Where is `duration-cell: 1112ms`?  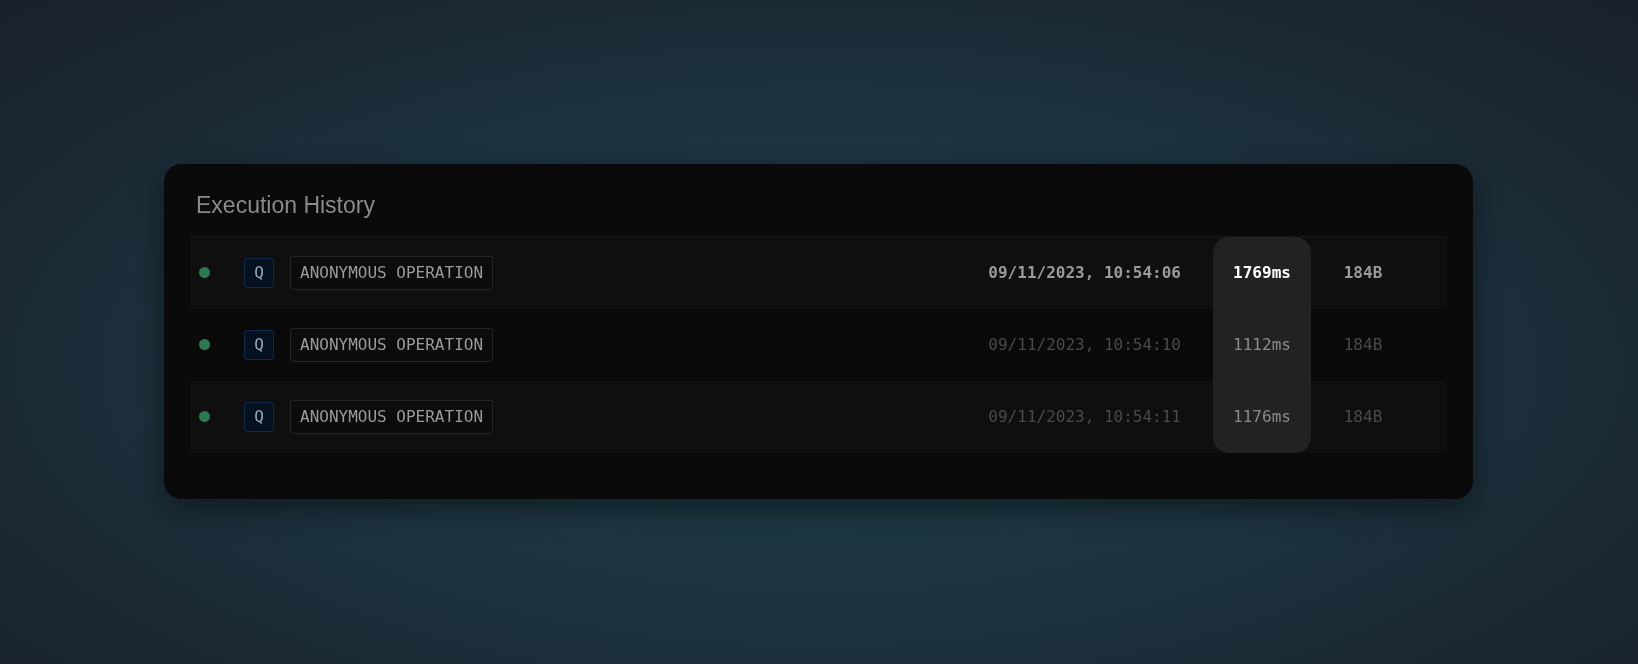
duration-cell: 1112ms is located at coordinates (1262, 344).